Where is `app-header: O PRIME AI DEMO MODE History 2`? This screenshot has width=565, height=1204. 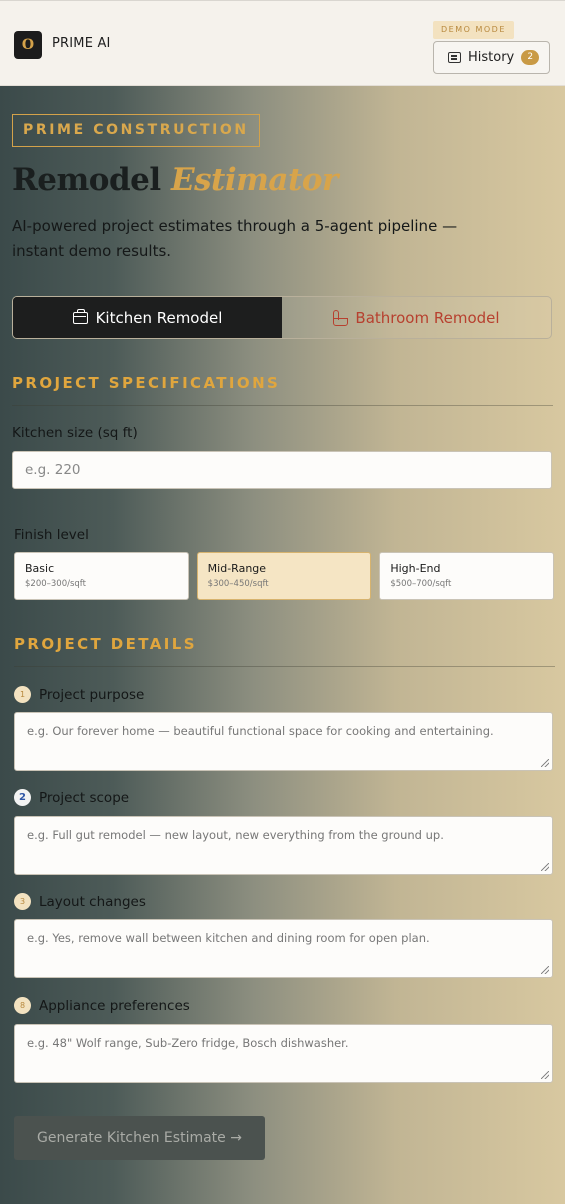
app-header: O PRIME AI DEMO MODE History 2 is located at coordinates (282, 43).